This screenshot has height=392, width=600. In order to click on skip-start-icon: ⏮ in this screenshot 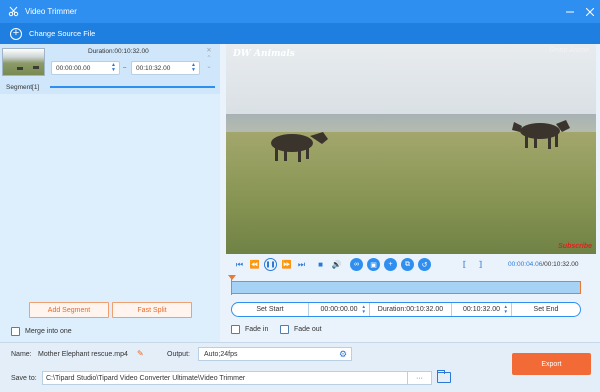, I will do `click(239, 264)`.